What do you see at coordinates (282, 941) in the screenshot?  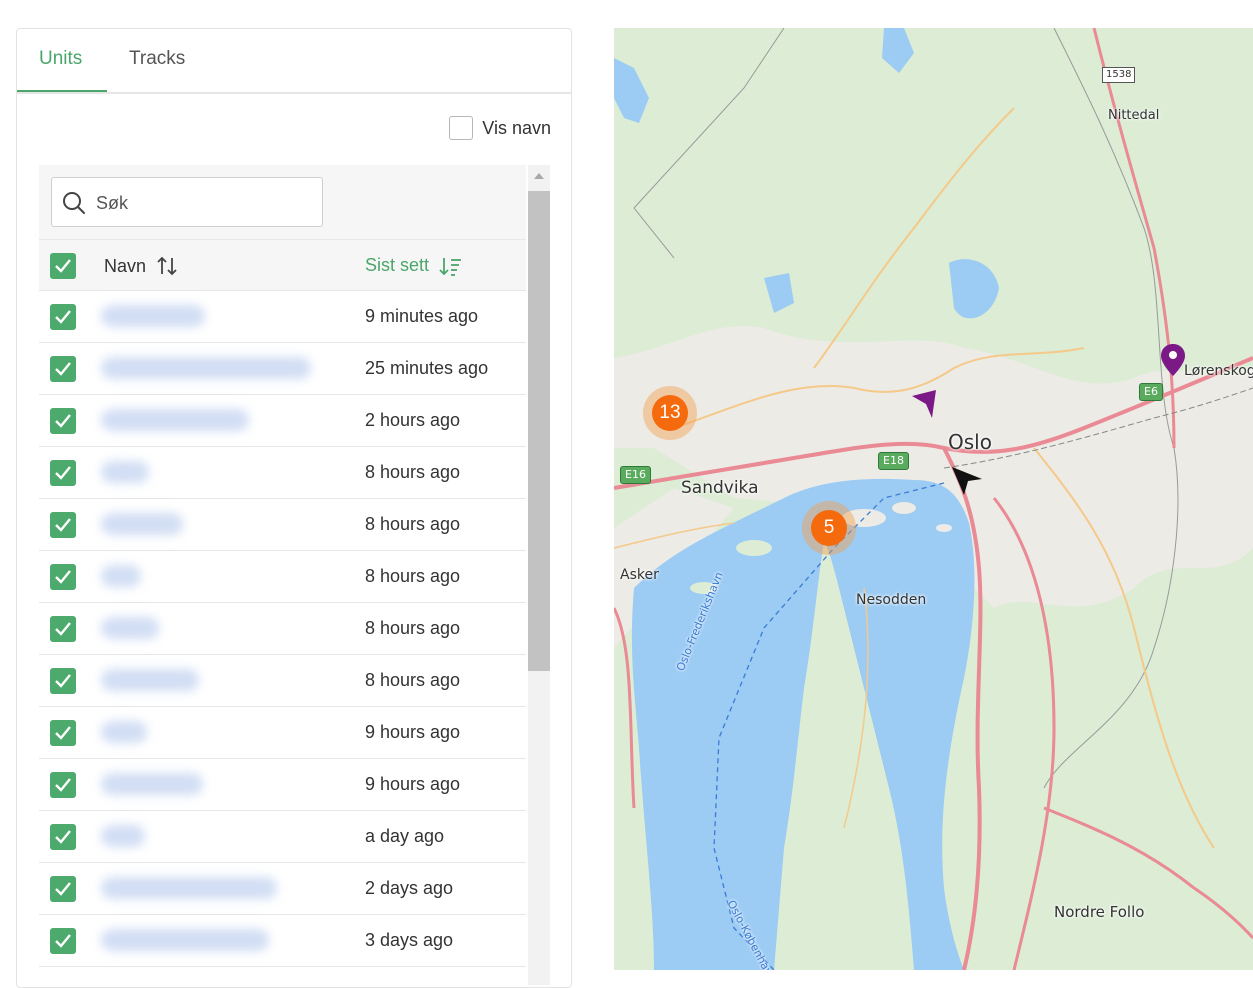 I see `table-row: 3 days ago` at bounding box center [282, 941].